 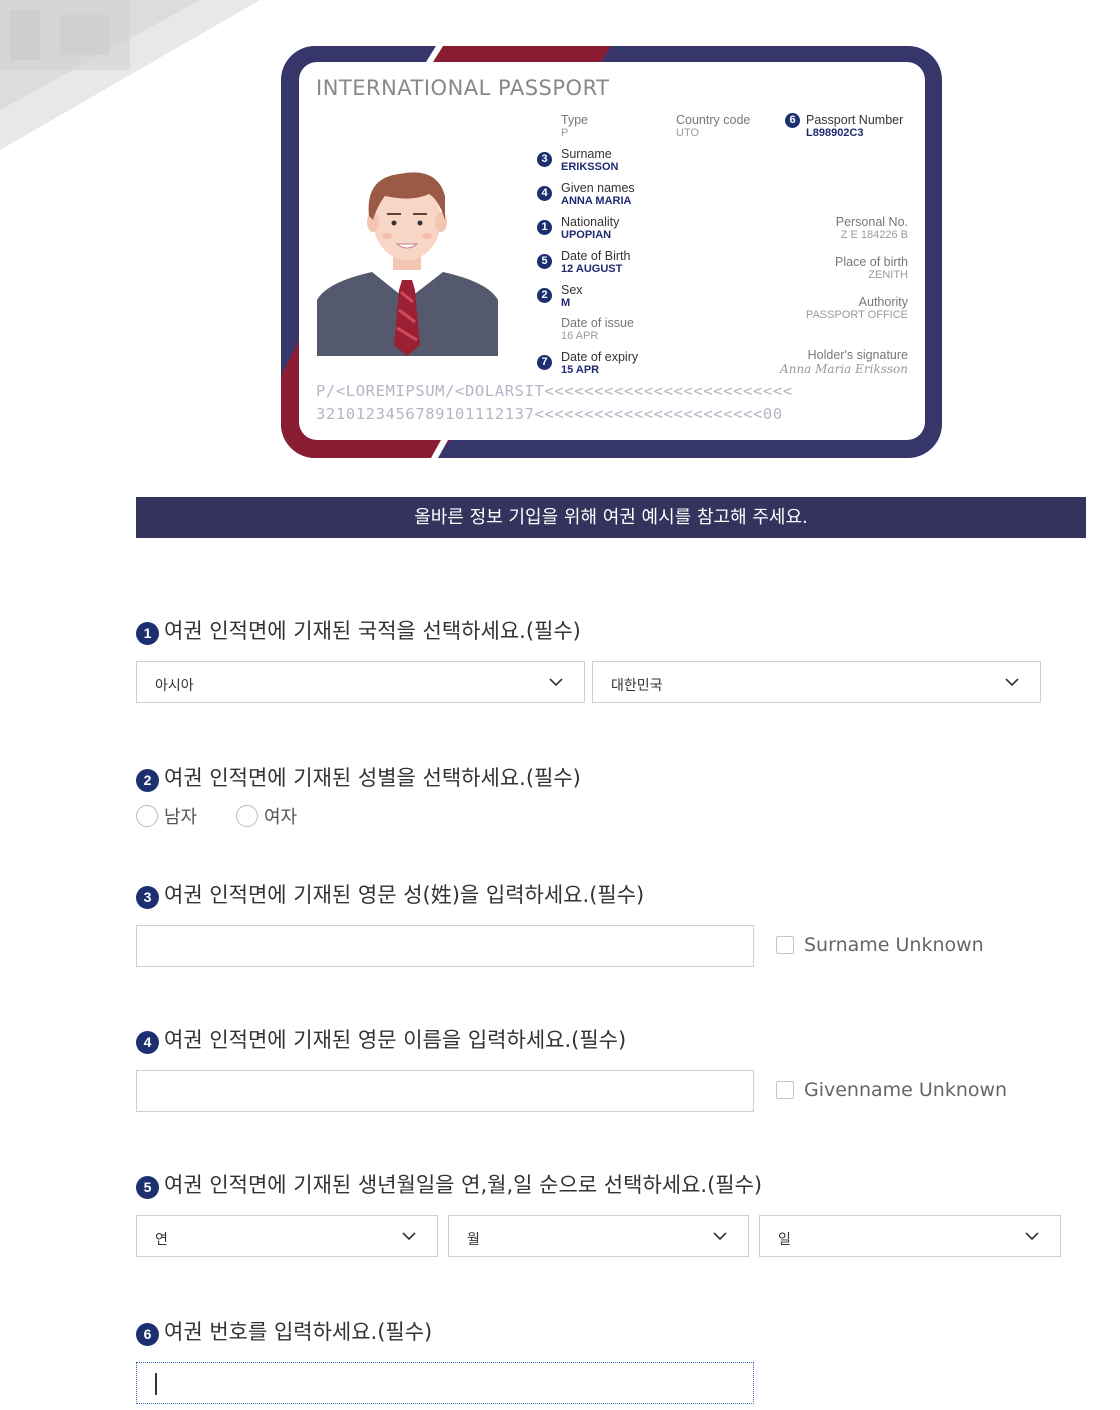 I want to click on question-label: 여권 인적면에 기재된 영문 이름을 입력하세요.(필수), so click(x=395, y=1040).